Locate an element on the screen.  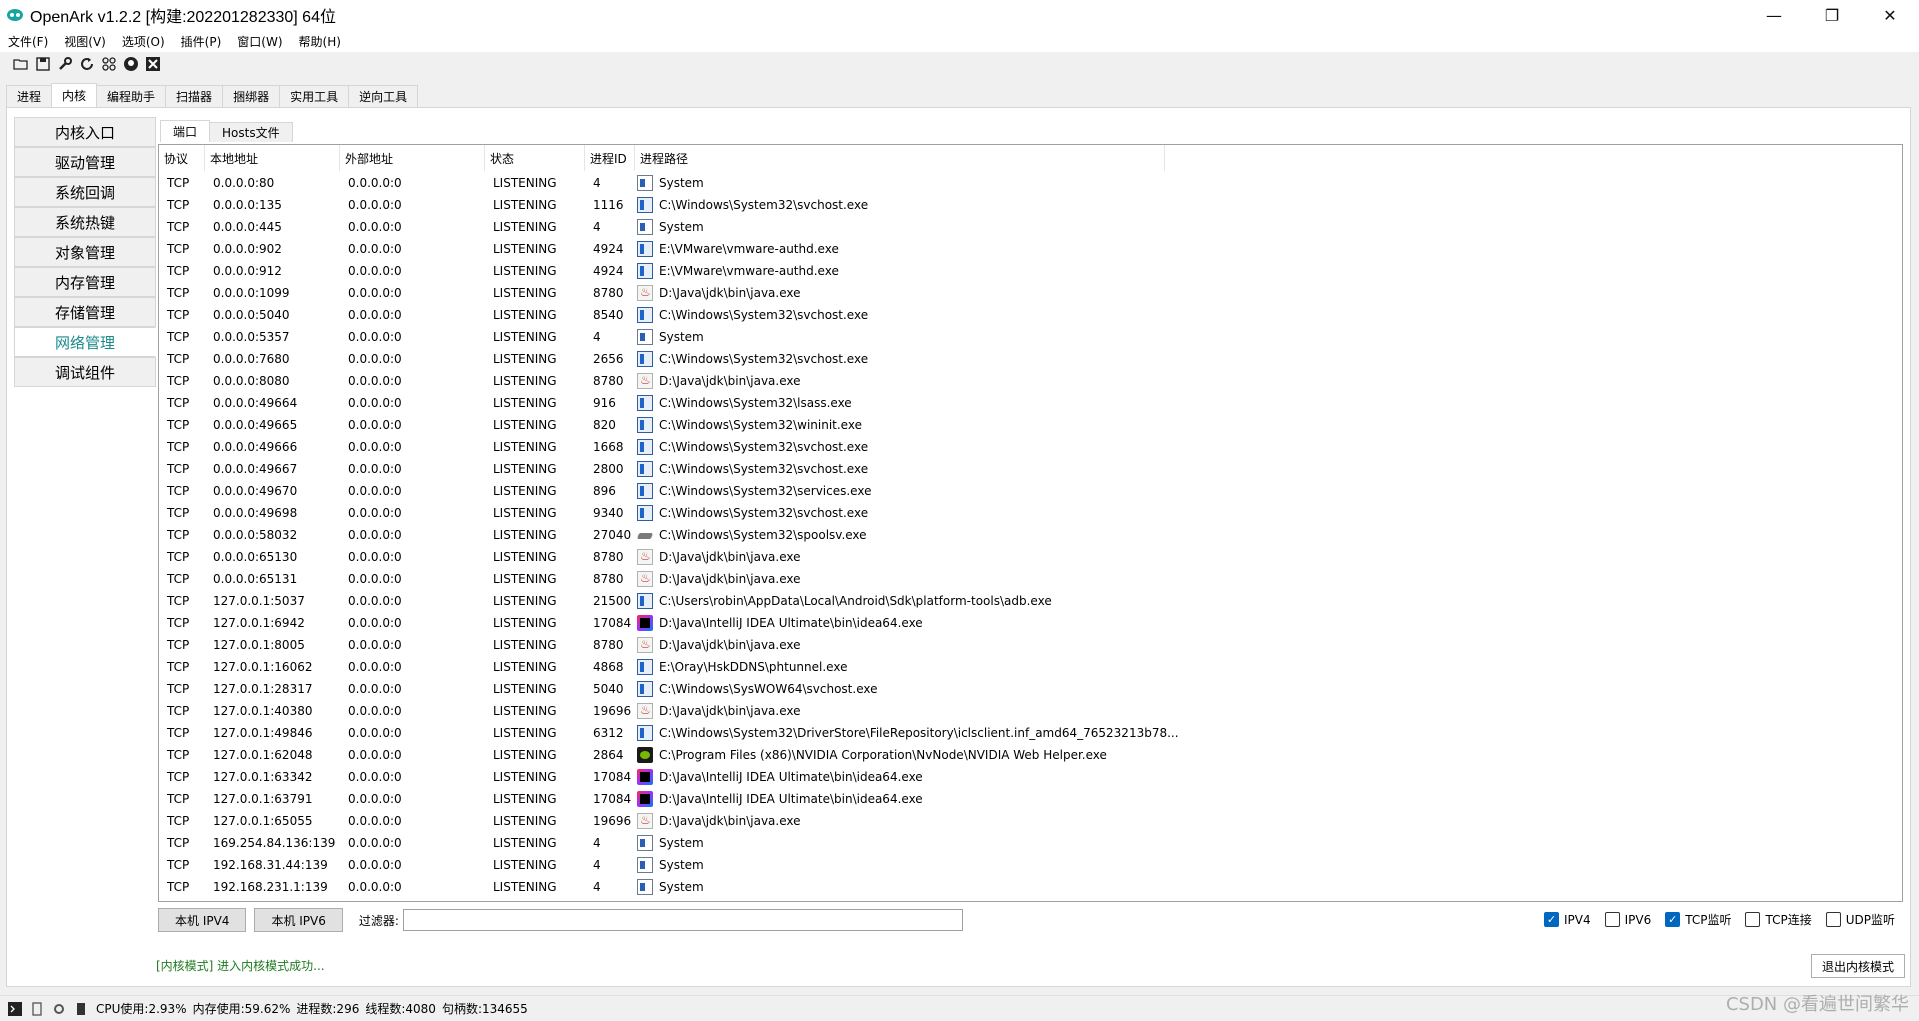
menu-help: 帮助(H) is located at coordinates (320, 41).